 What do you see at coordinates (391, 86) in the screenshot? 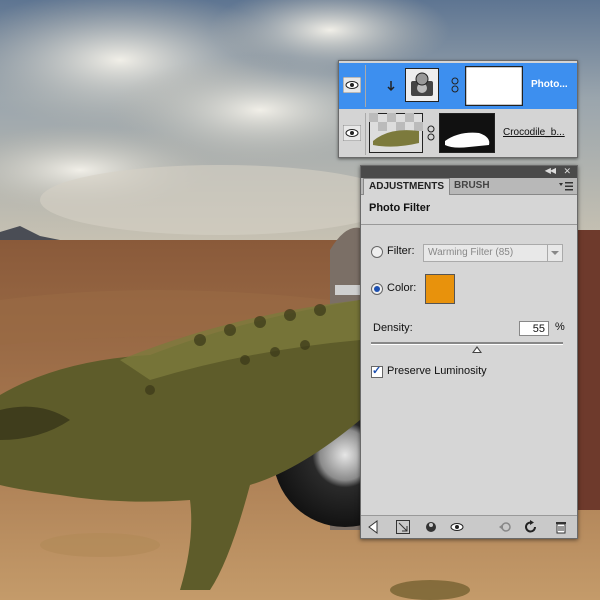
I see `clip-arrow-icon` at bounding box center [391, 86].